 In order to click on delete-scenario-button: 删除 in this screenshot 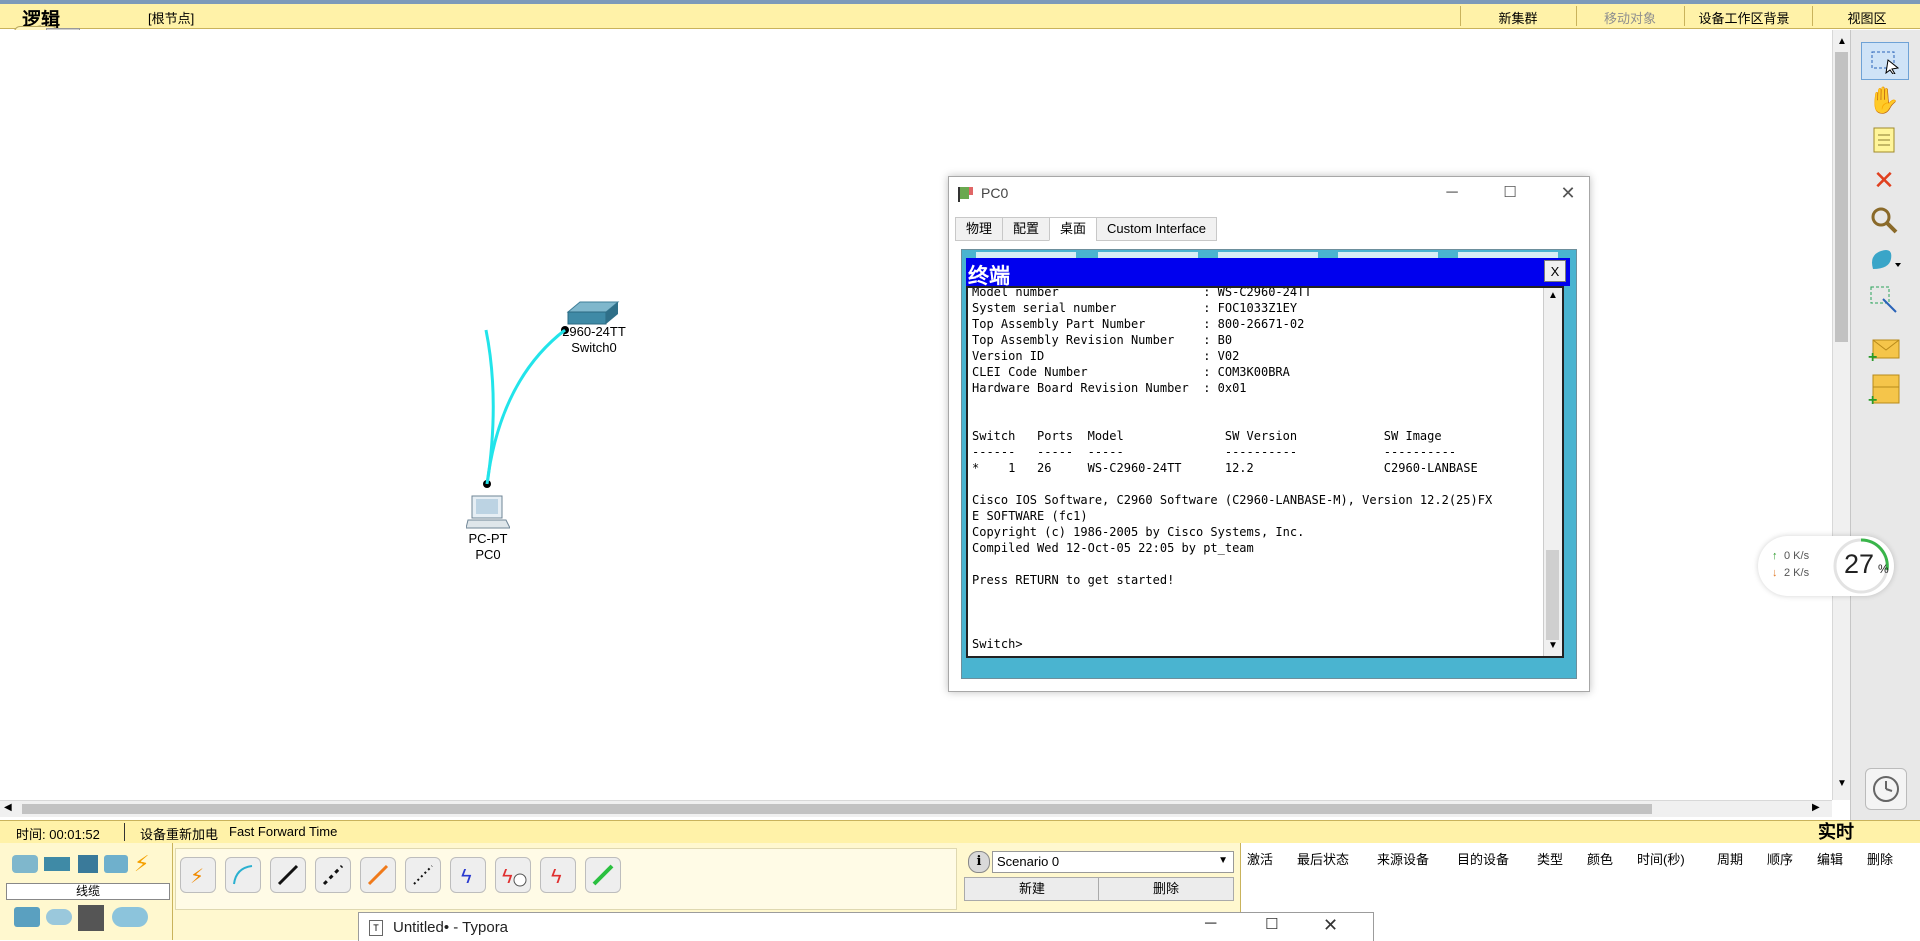, I will do `click(1166, 889)`.